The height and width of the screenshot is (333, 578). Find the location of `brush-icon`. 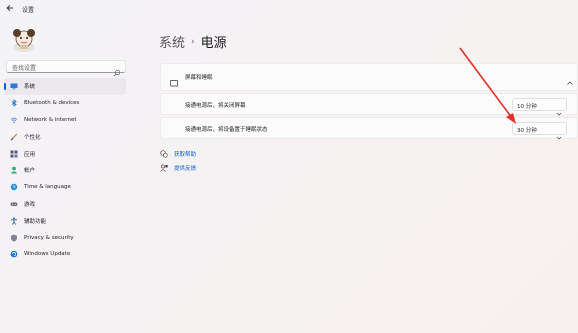

brush-icon is located at coordinates (14, 137).